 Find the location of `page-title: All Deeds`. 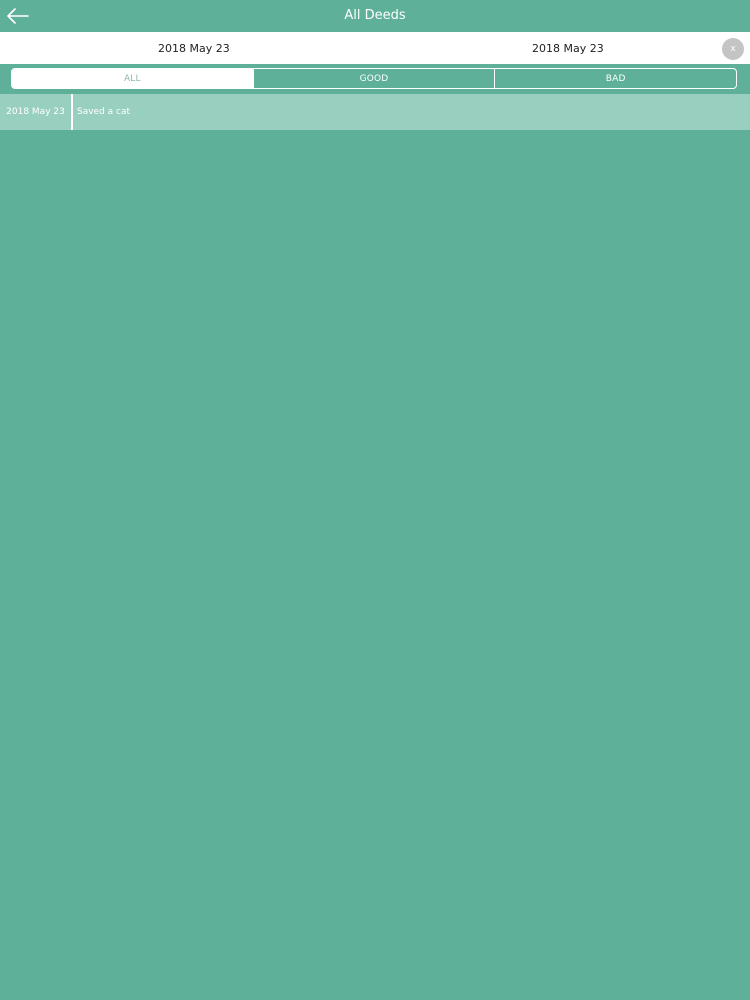

page-title: All Deeds is located at coordinates (375, 15).